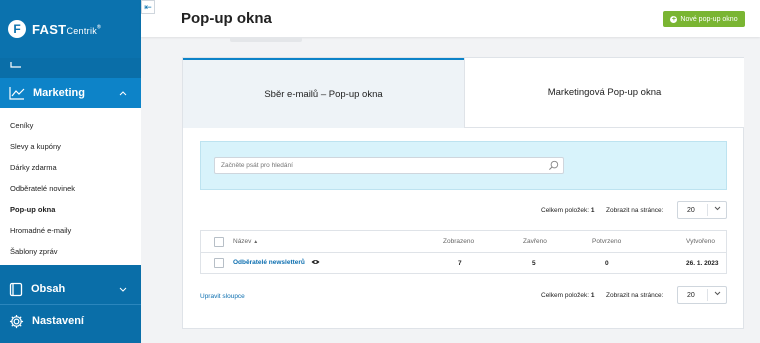 This screenshot has width=760, height=343. What do you see at coordinates (123, 93) in the screenshot?
I see `chevron-up-icon` at bounding box center [123, 93].